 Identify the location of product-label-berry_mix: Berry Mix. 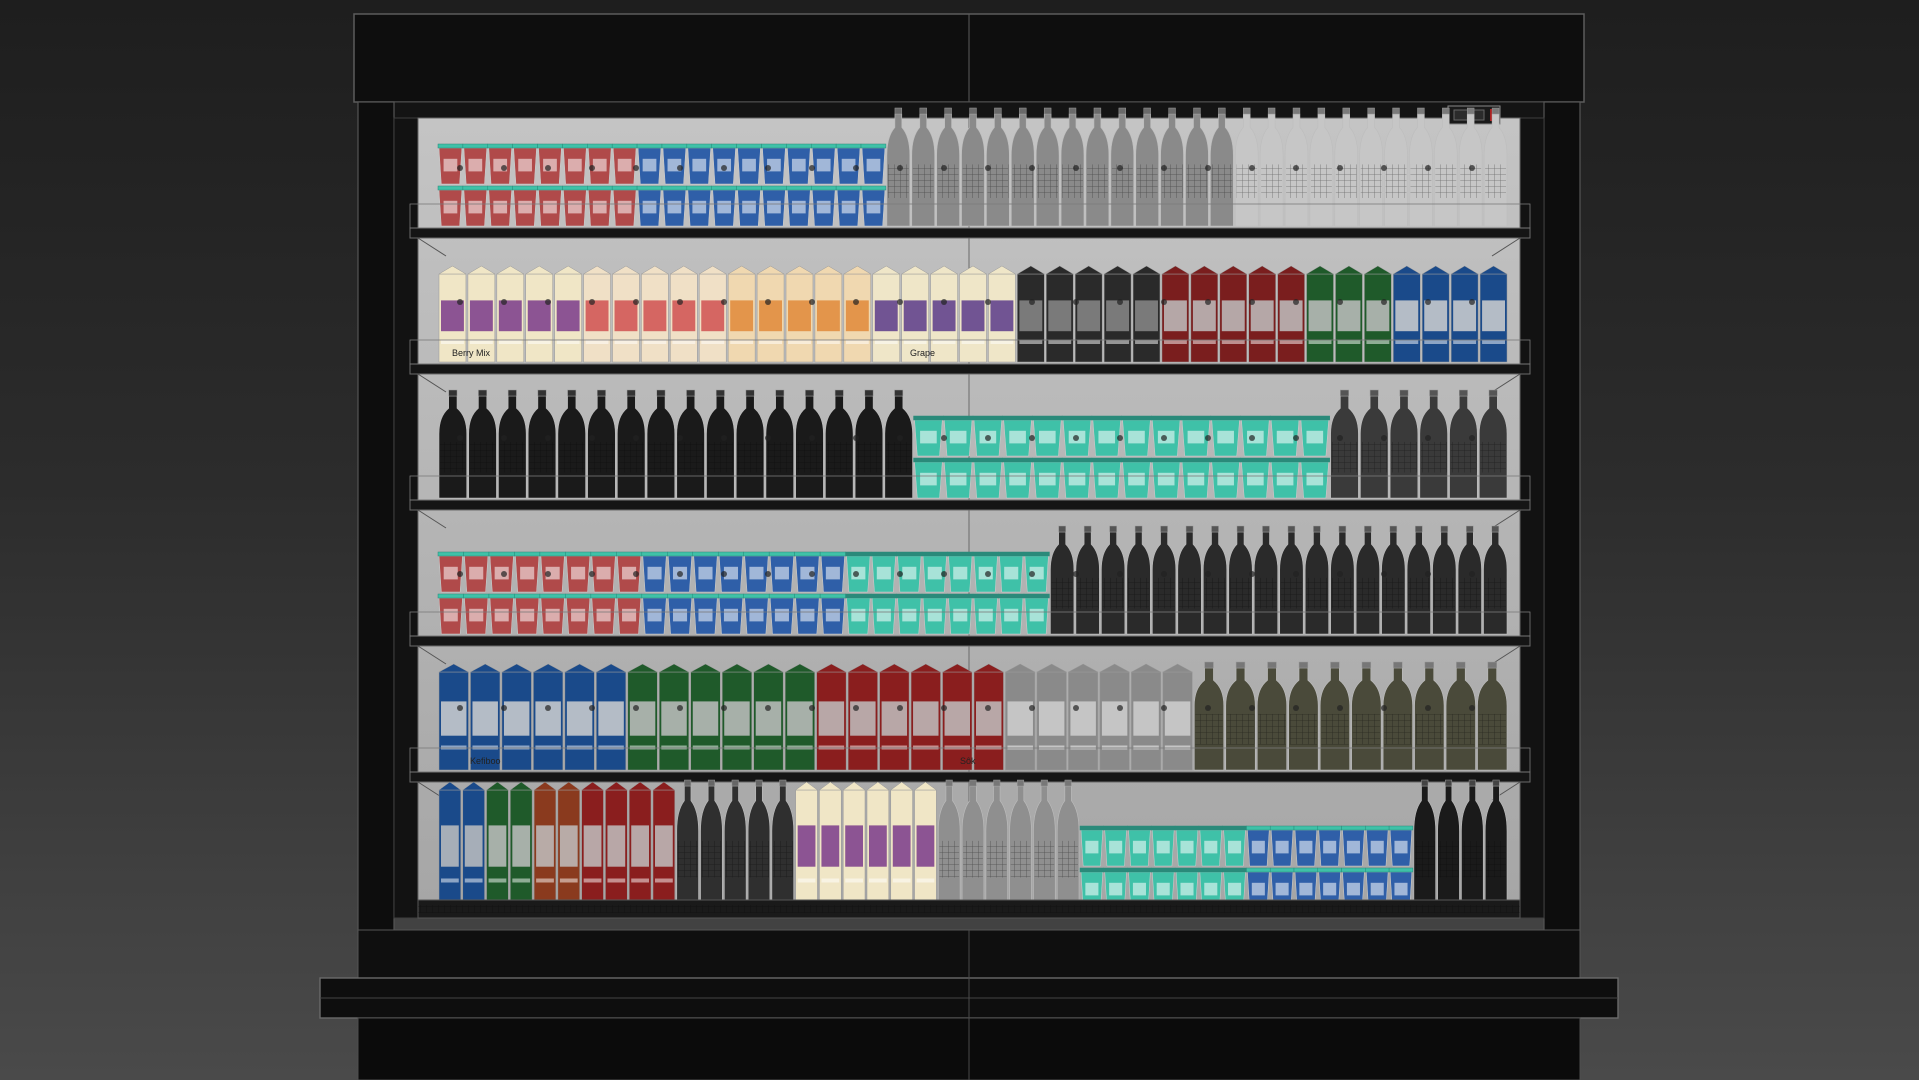
(471, 353).